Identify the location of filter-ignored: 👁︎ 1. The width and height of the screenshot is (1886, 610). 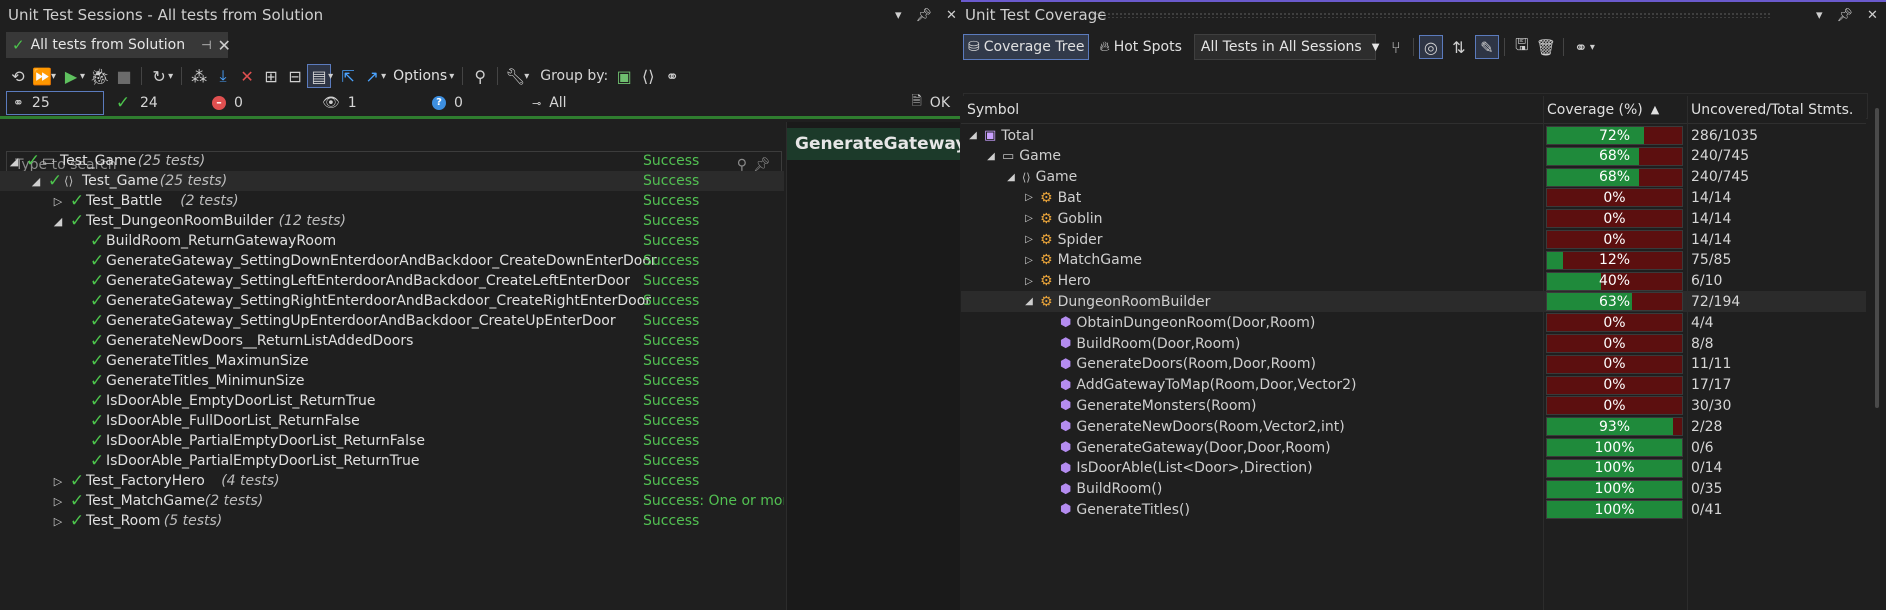
(372, 103).